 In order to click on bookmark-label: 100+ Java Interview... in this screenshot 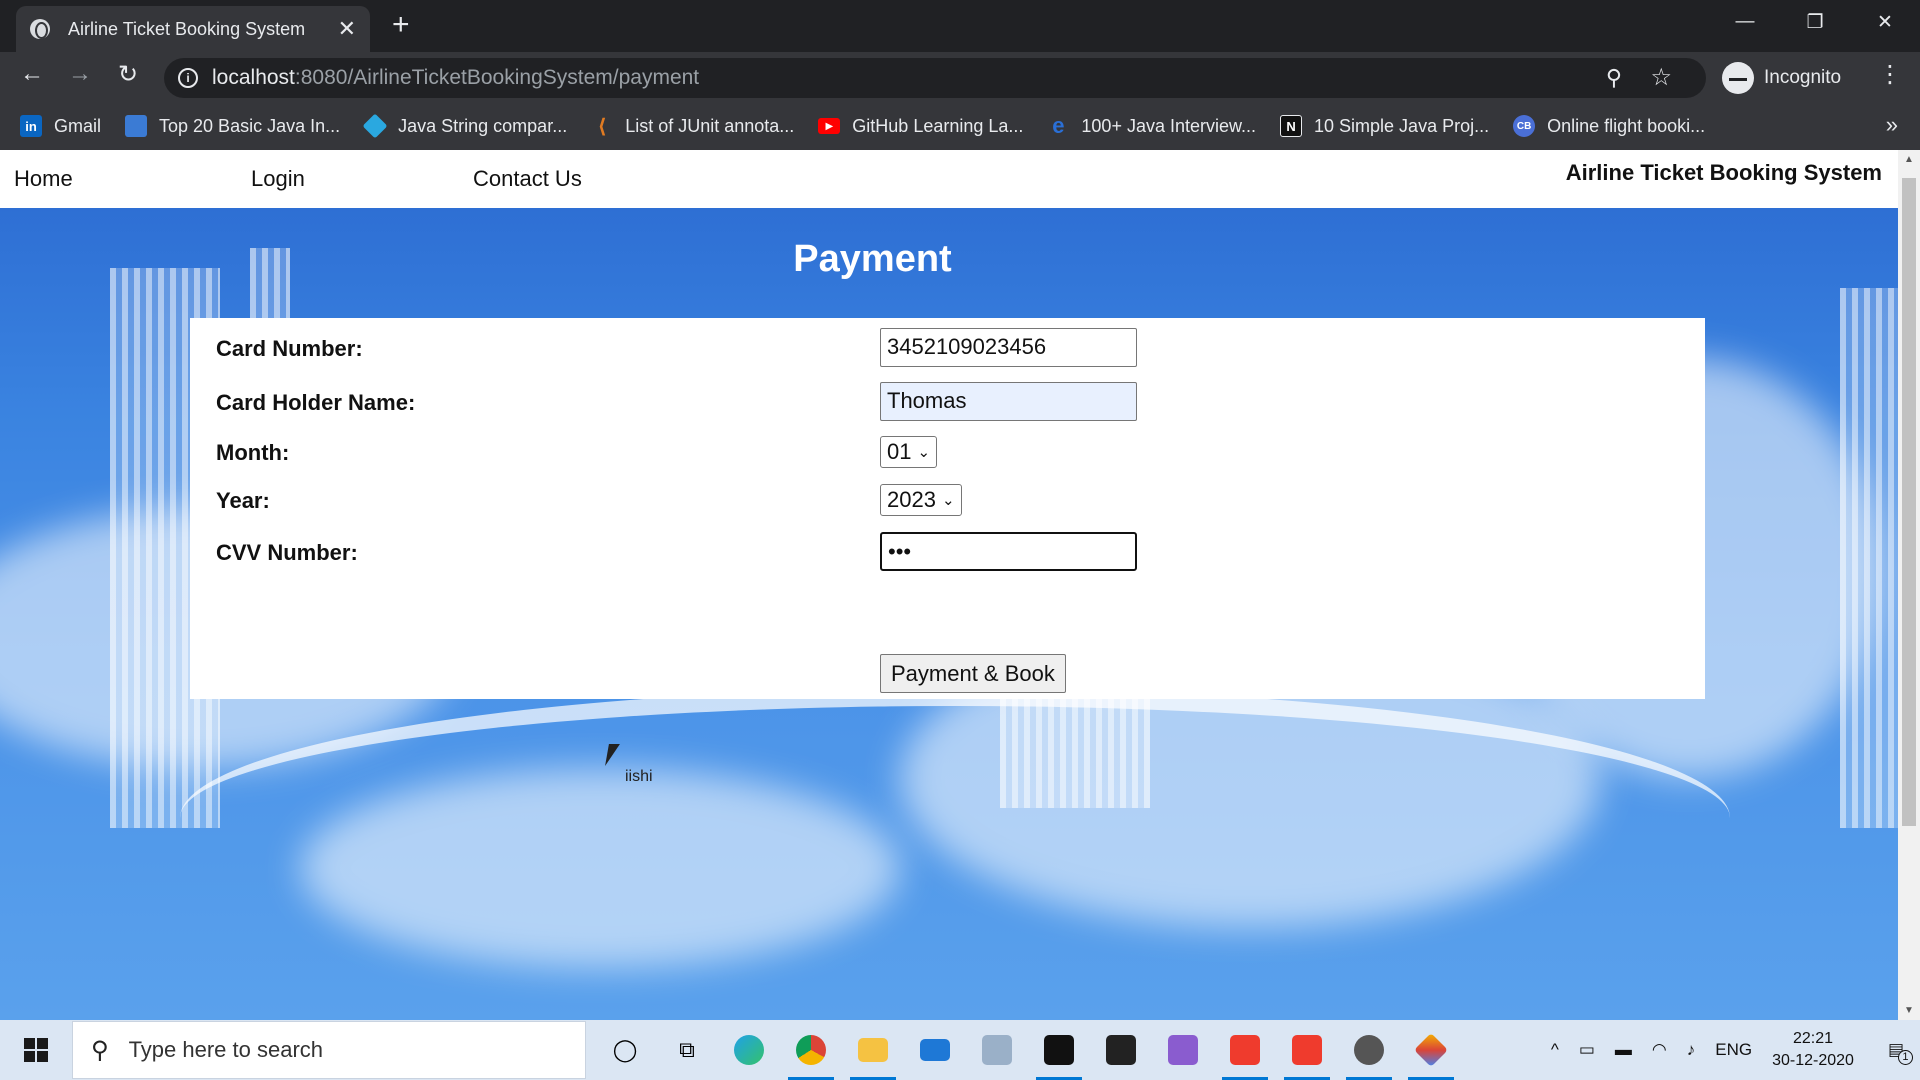, I will do `click(1169, 125)`.